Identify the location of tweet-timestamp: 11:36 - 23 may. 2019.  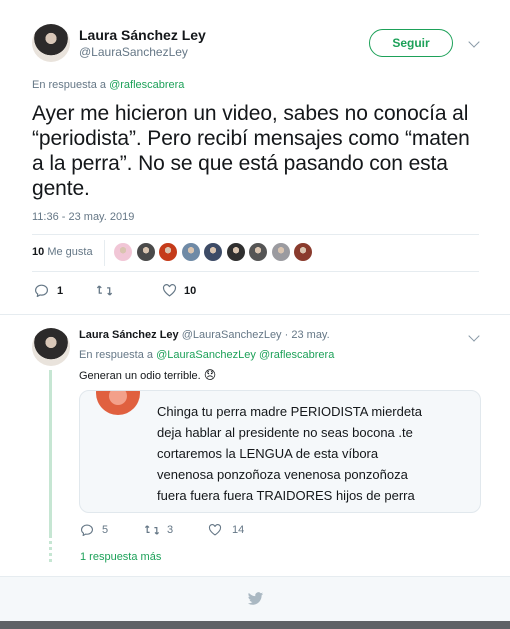
(83, 217).